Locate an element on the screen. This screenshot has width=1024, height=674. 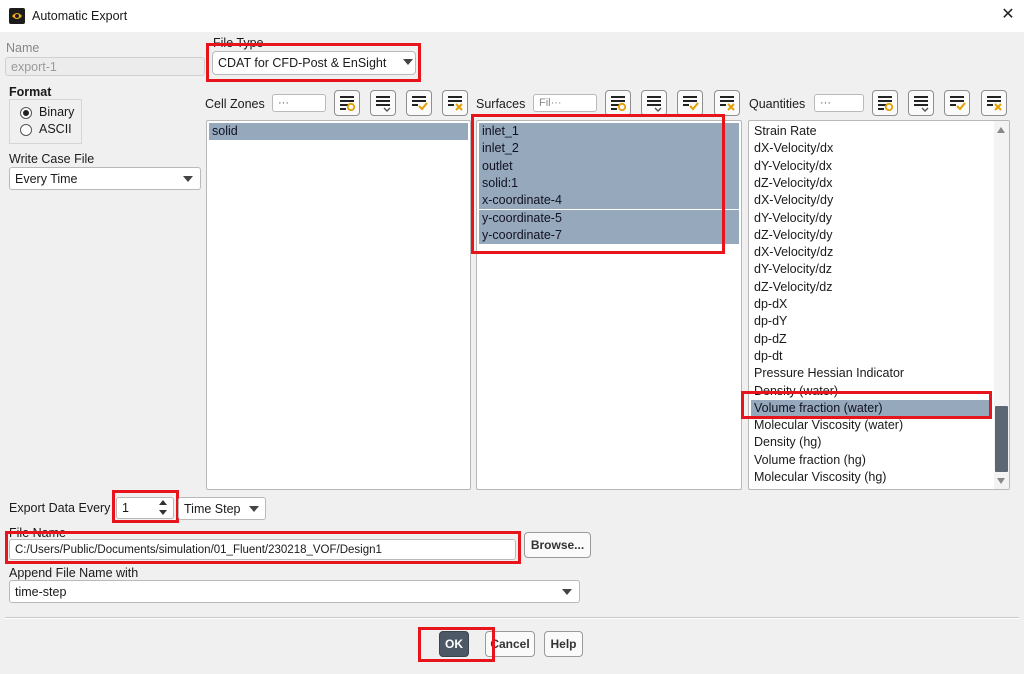
surfaces-label: Surfaces is located at coordinates (501, 104).